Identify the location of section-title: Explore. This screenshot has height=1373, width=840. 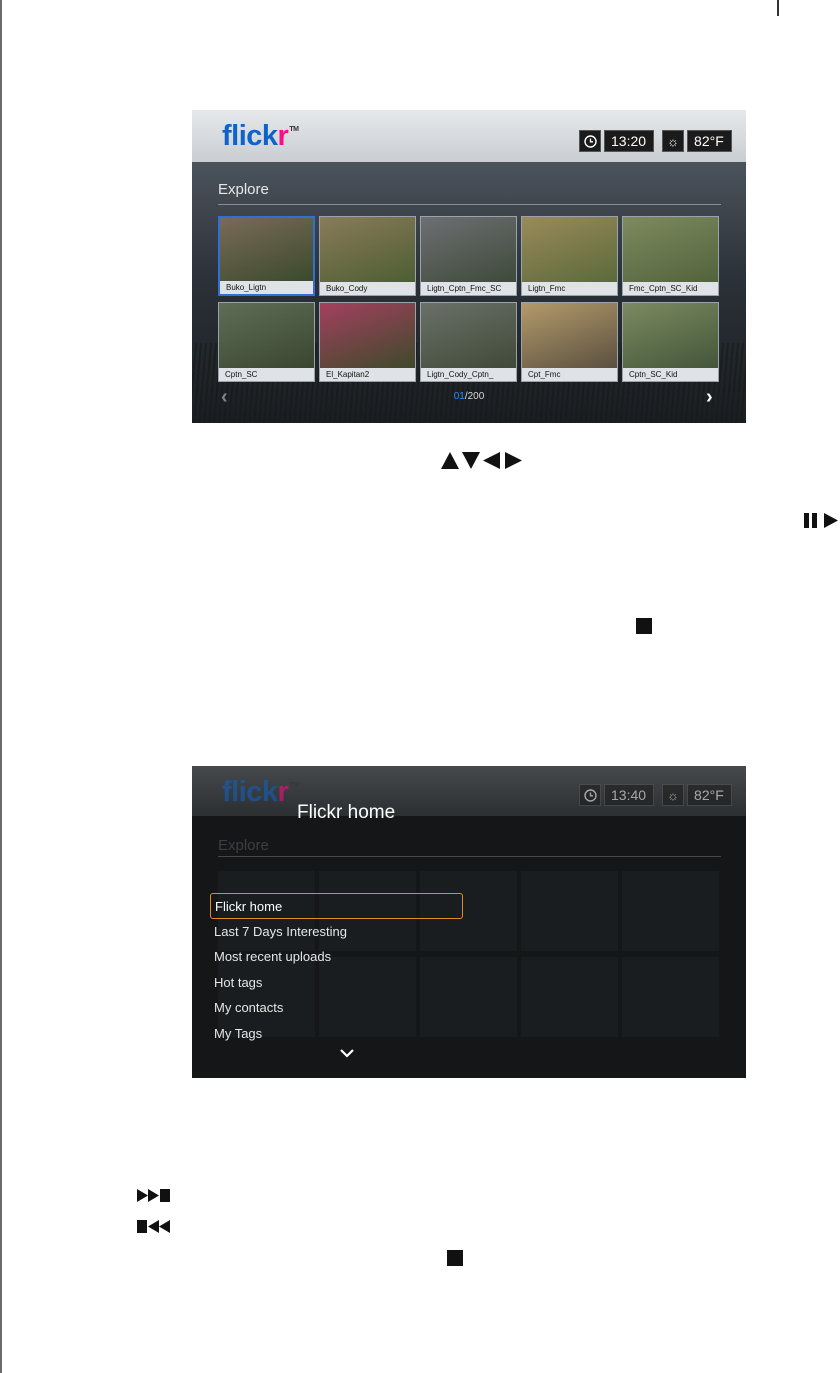
(243, 189).